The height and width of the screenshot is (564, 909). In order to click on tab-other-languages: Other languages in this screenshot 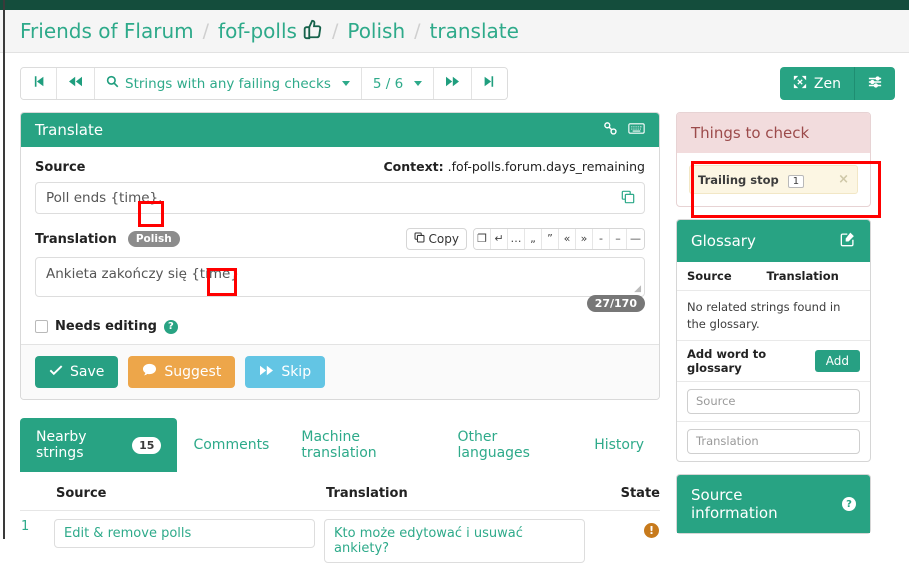, I will do `click(509, 445)`.